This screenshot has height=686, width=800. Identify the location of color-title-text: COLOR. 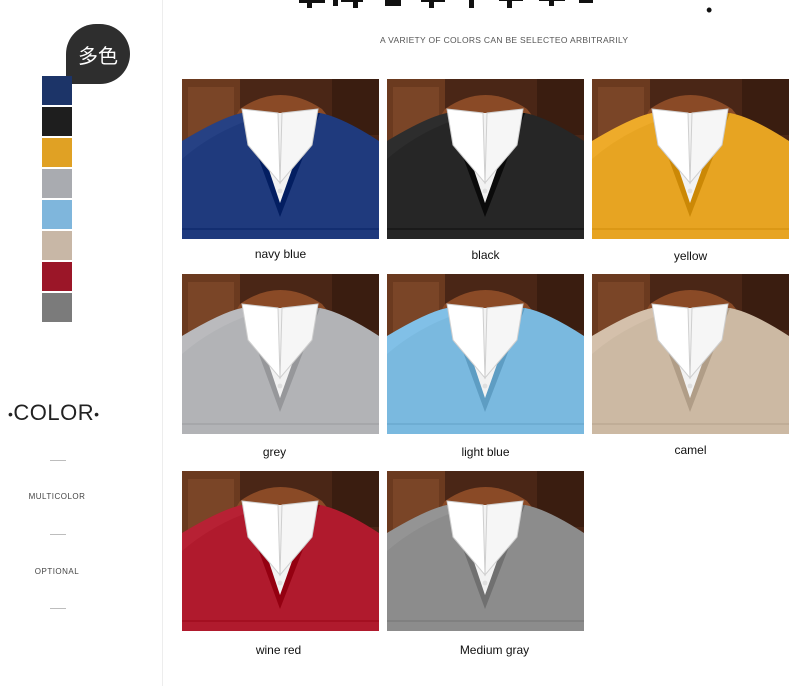
(54, 412).